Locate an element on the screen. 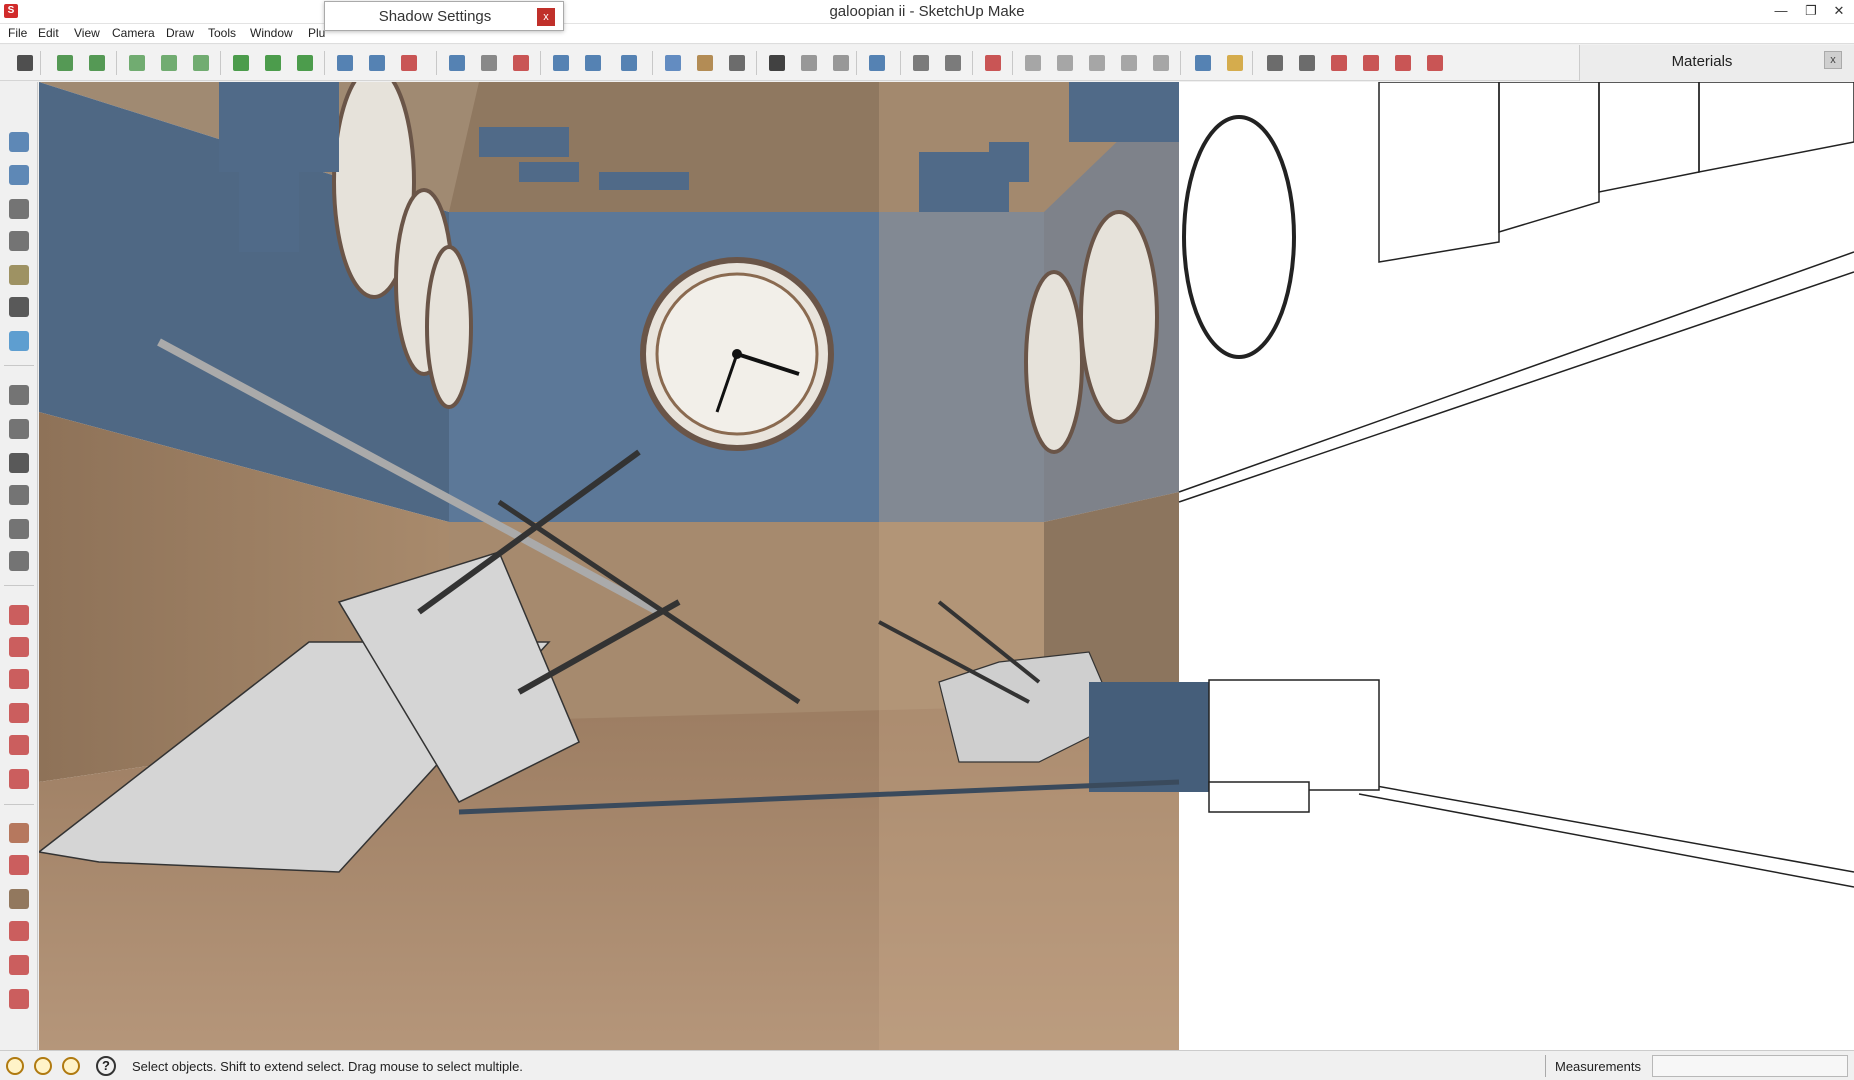  menu-draw: Draw is located at coordinates (180, 33).